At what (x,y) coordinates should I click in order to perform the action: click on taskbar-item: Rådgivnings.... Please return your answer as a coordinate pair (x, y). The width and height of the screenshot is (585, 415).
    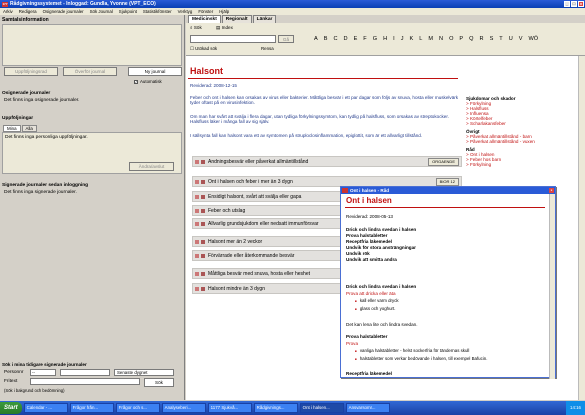
    Looking at the image, I should click on (275, 408).